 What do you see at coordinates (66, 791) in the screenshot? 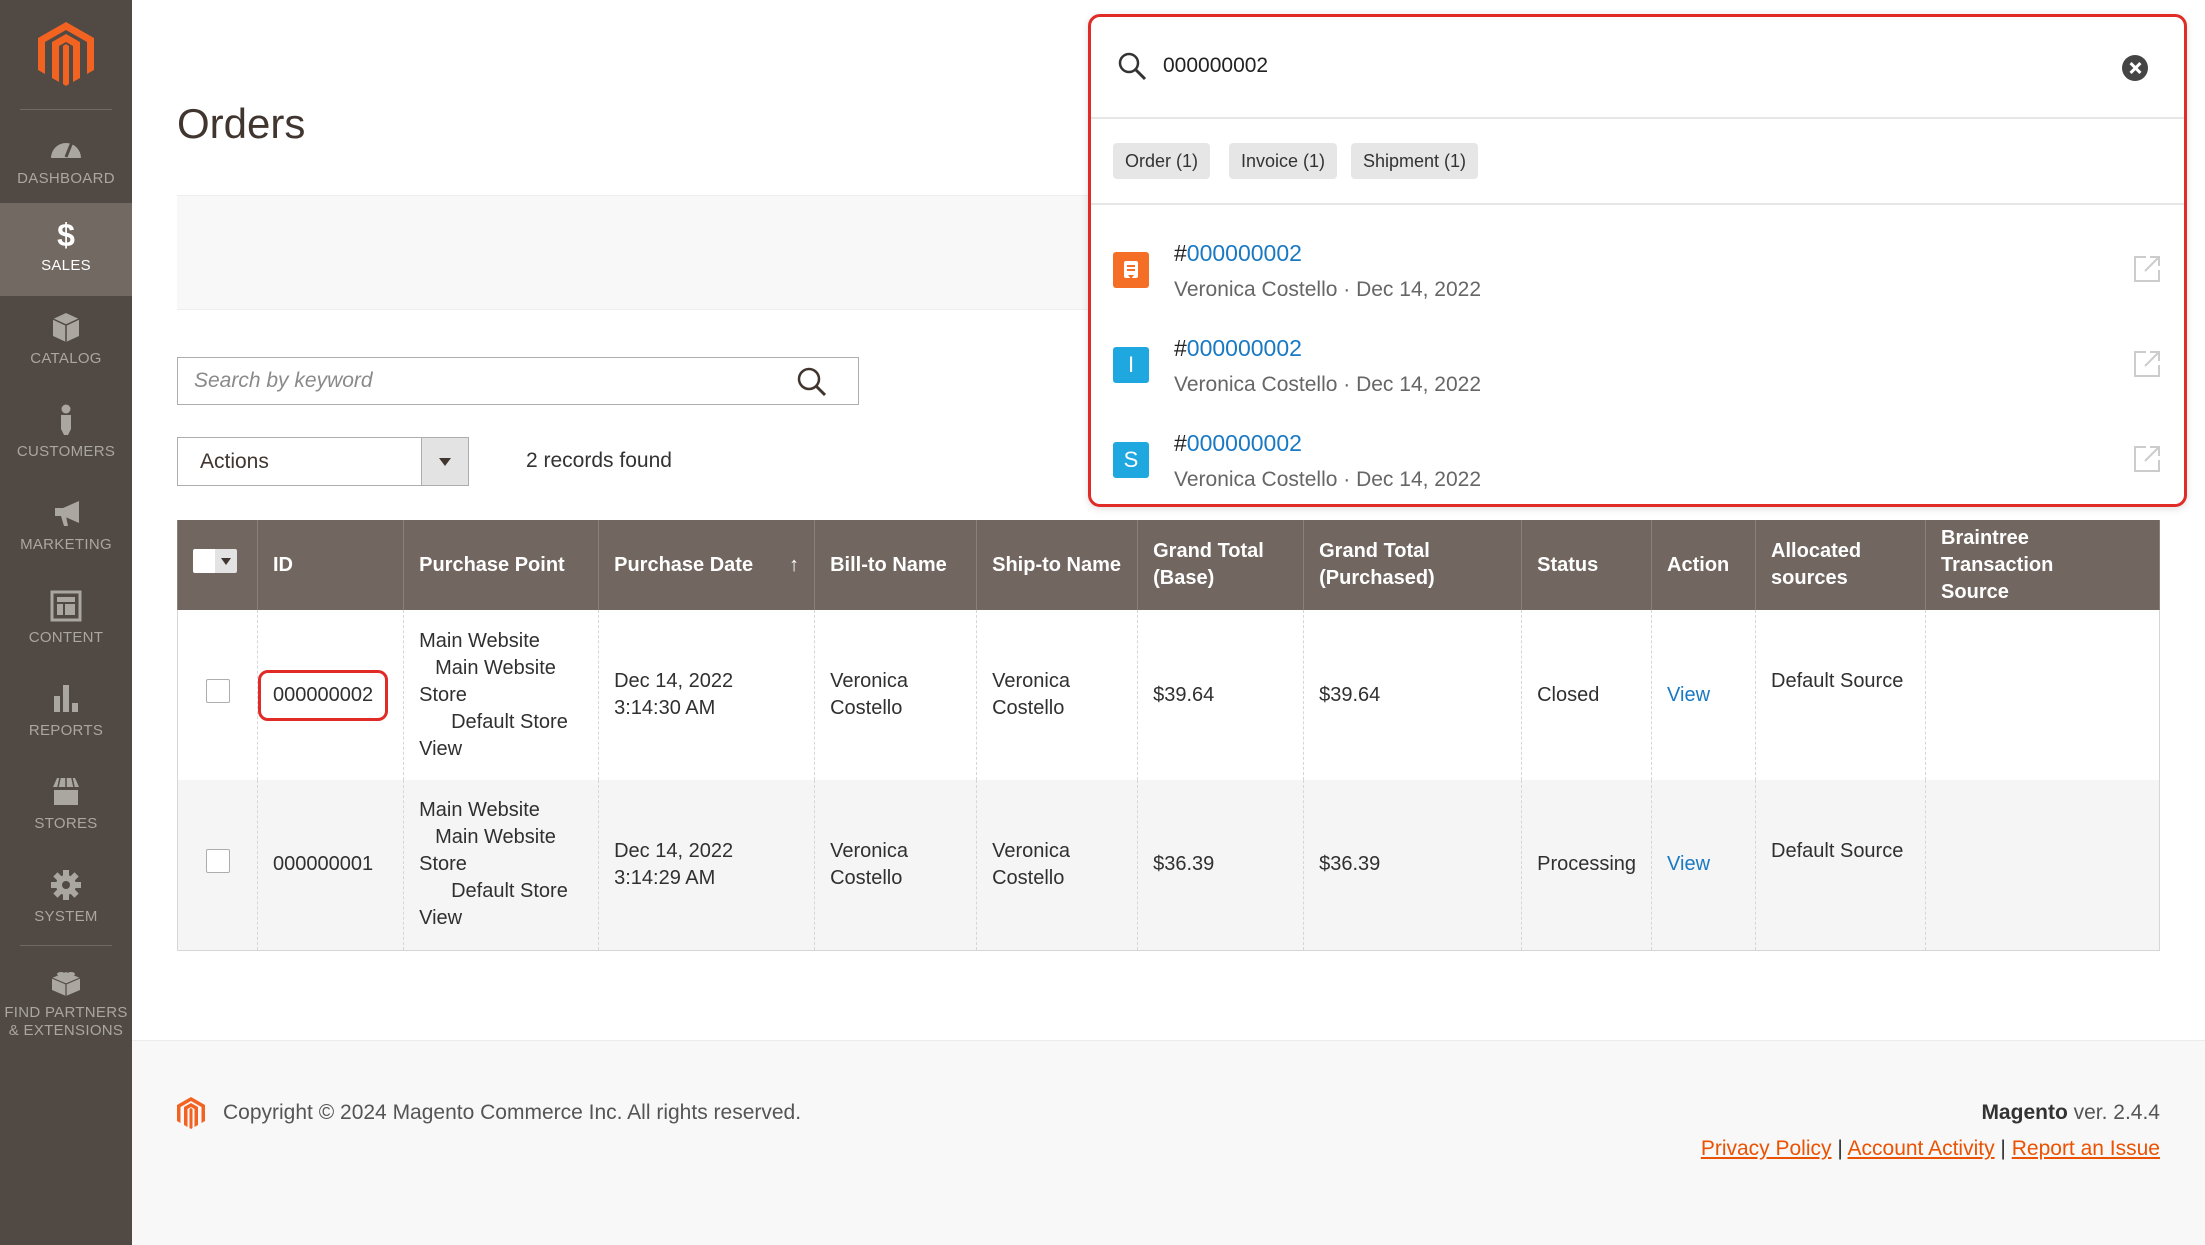
I see `storefront-icon` at bounding box center [66, 791].